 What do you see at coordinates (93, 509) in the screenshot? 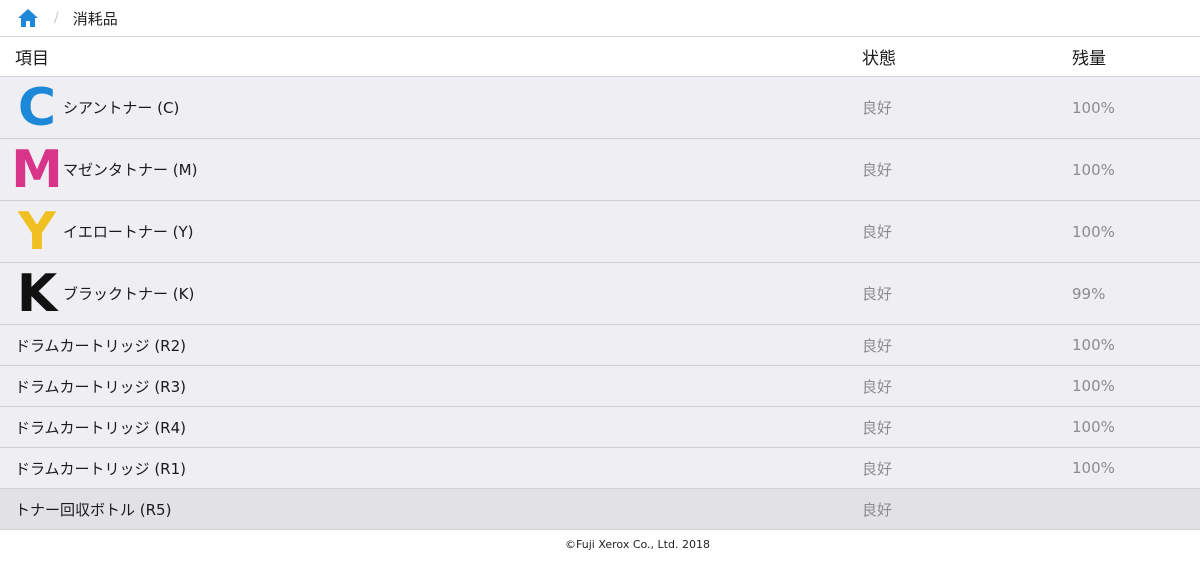
I see `item-label: トナー回収ボトル (R5)` at bounding box center [93, 509].